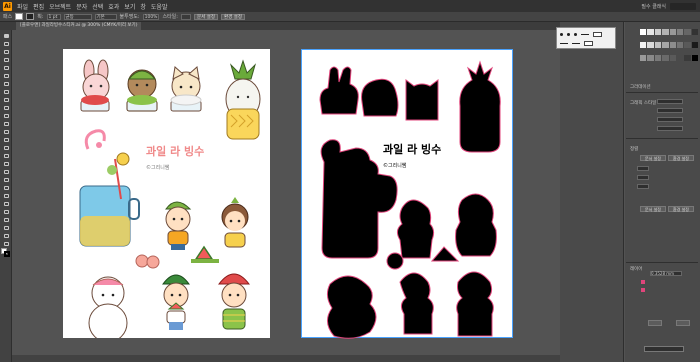  I want to click on graph-tool-icon, so click(6, 220).